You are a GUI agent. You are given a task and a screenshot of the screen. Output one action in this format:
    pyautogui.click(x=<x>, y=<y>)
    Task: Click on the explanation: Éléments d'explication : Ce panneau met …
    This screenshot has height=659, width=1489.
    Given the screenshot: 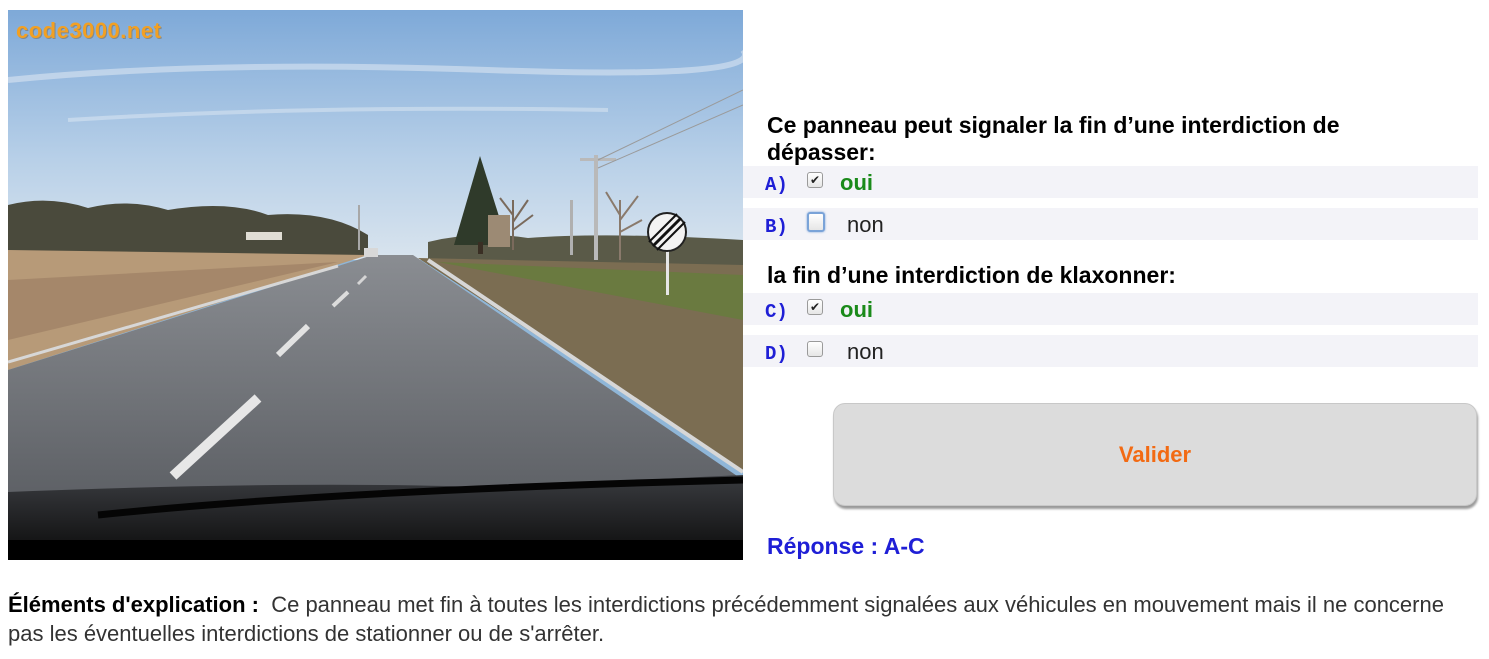 What is the action you would take?
    pyautogui.click(x=743, y=619)
    